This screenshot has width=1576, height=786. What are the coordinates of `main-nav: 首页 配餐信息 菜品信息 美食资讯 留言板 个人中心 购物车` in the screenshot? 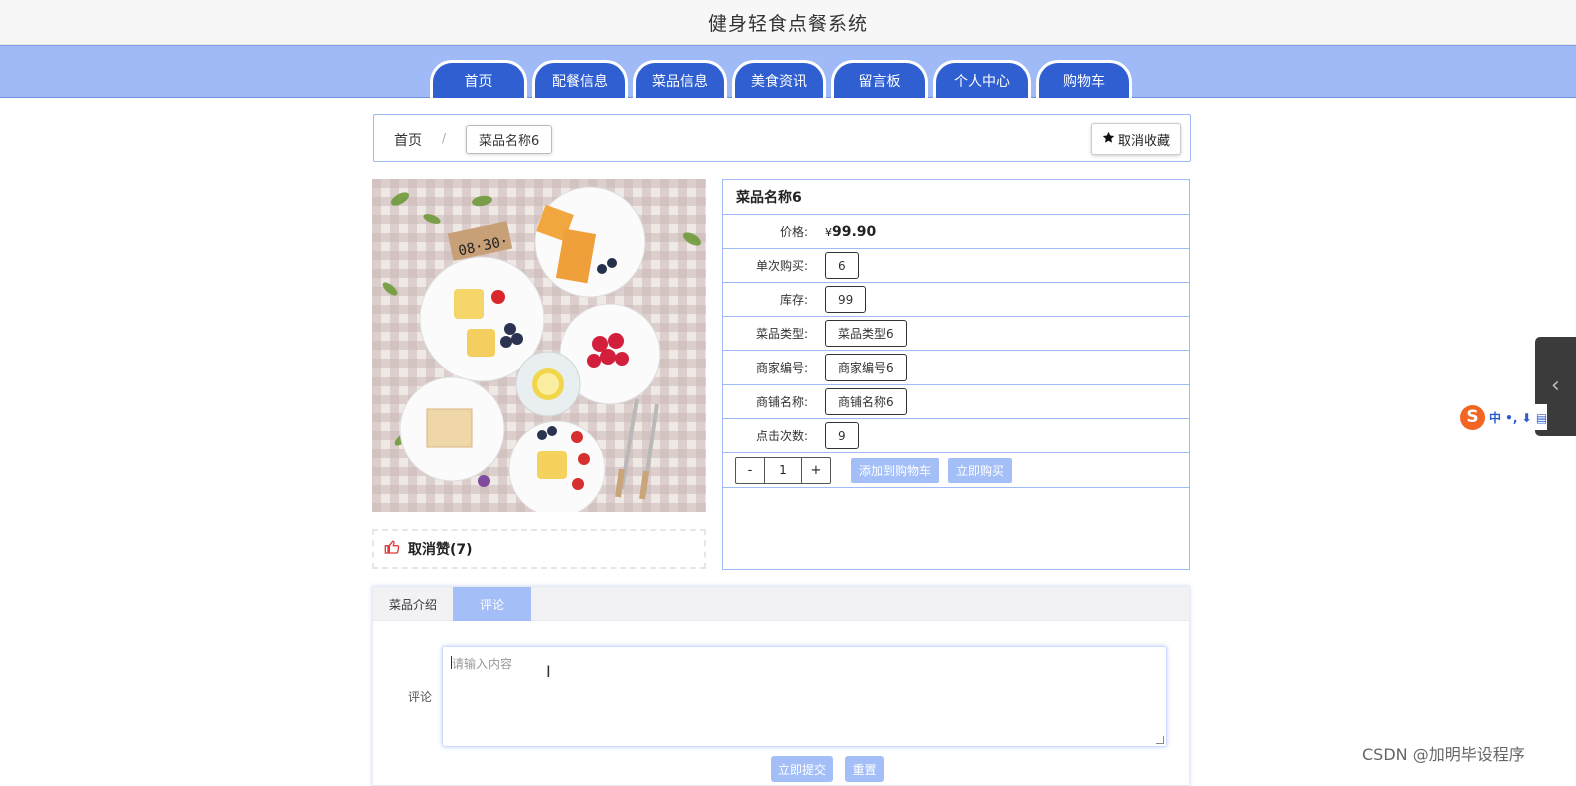 It's located at (788, 71).